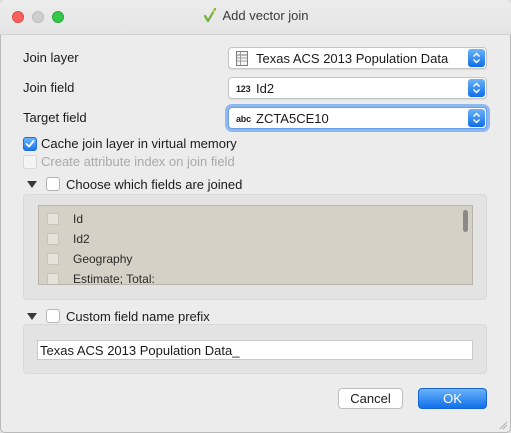 Image resolution: width=511 pixels, height=433 pixels. I want to click on join-layer-label: Join layer, so click(51, 57).